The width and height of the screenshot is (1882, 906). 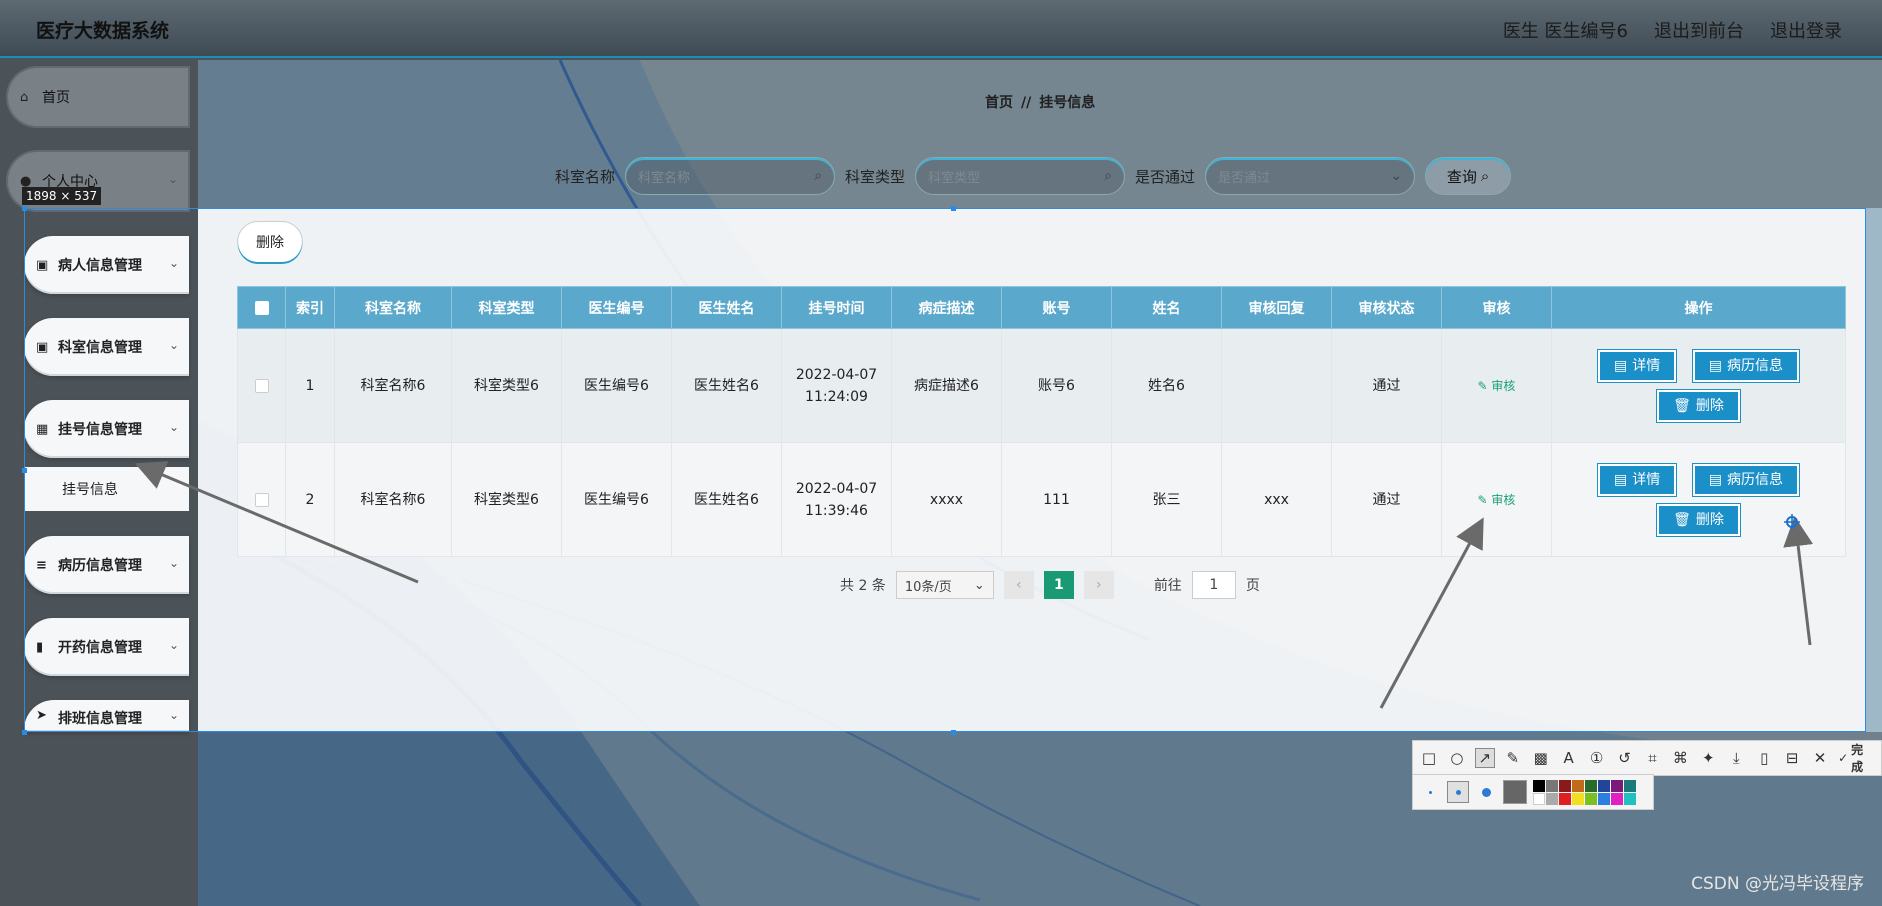 What do you see at coordinates (1764, 758) in the screenshot?
I see `phone-icon: ▯` at bounding box center [1764, 758].